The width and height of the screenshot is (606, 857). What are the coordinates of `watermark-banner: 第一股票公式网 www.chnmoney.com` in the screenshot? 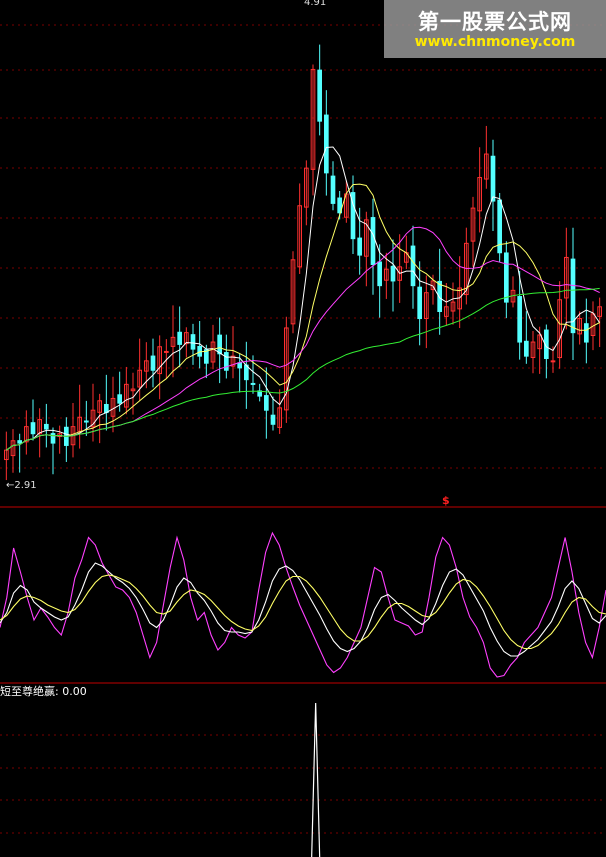 It's located at (495, 29).